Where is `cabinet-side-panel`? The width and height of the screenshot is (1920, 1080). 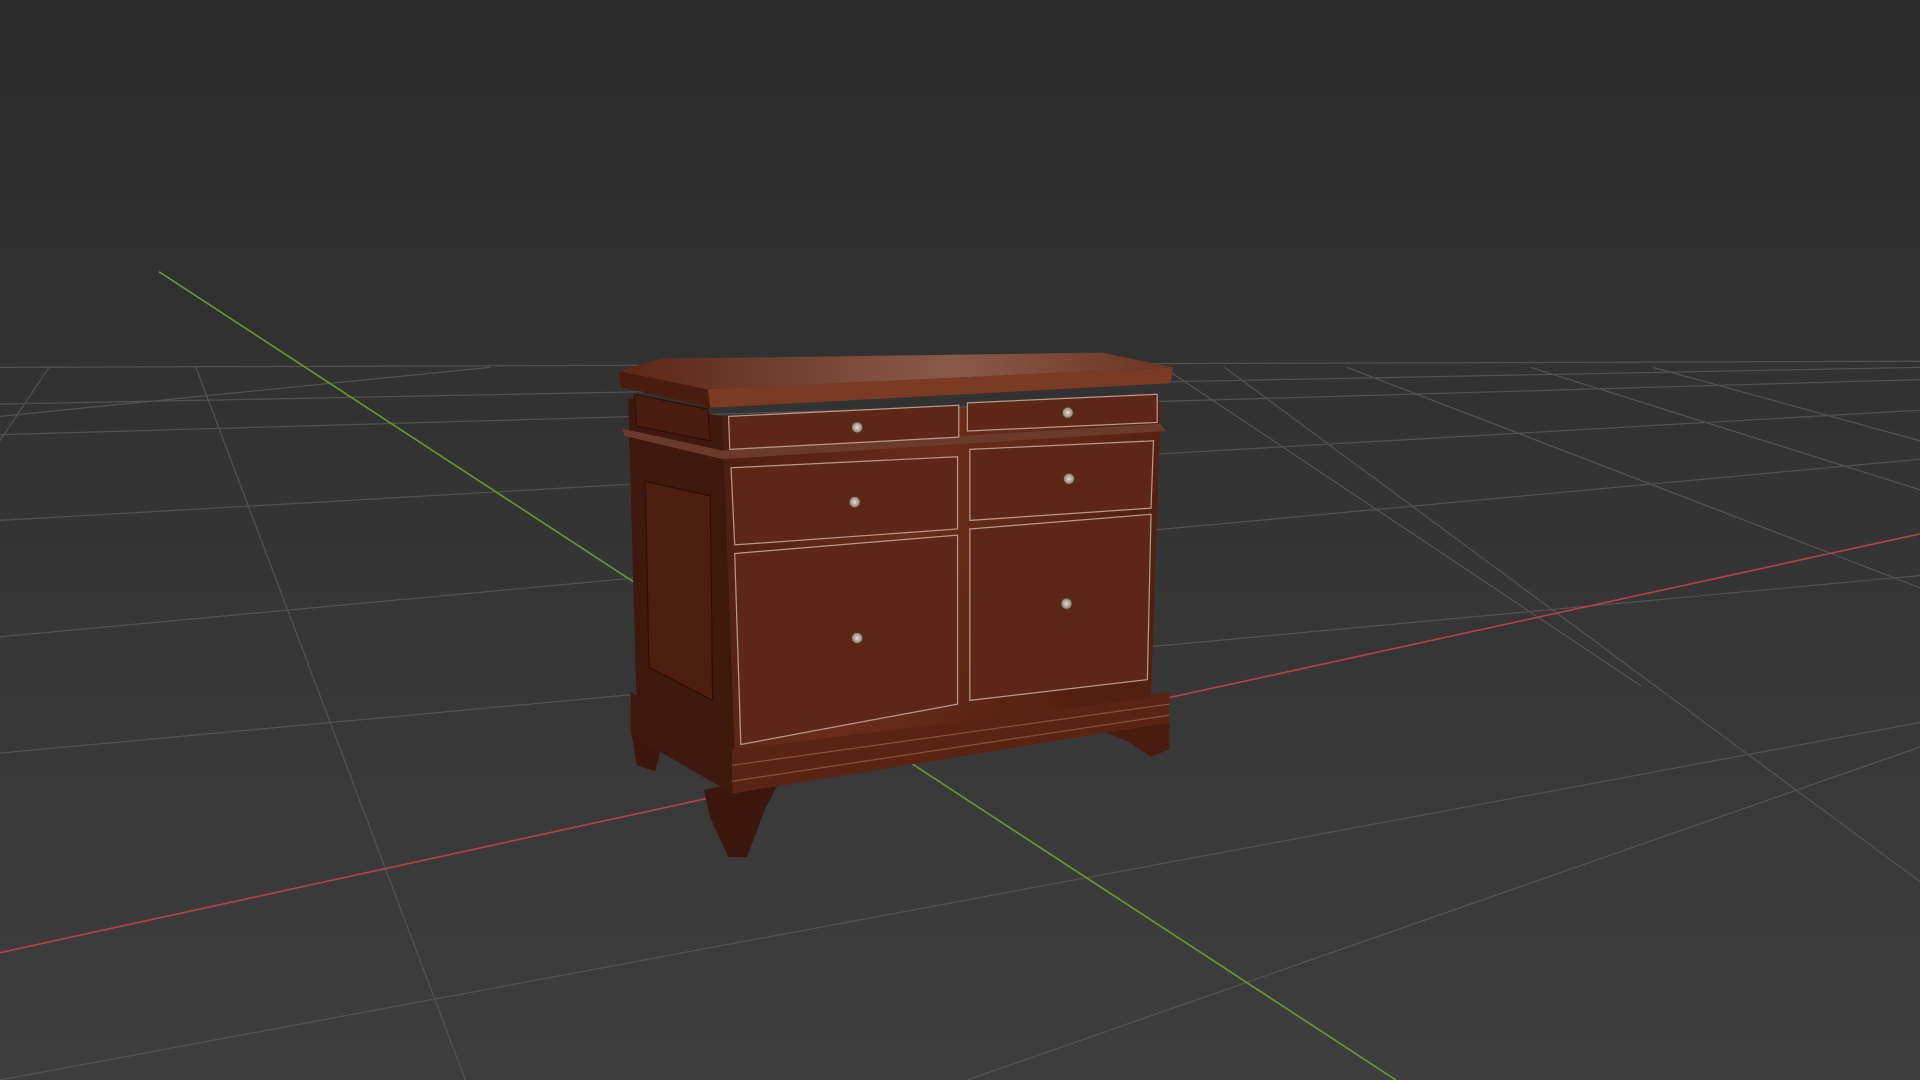 cabinet-side-panel is located at coordinates (679, 591).